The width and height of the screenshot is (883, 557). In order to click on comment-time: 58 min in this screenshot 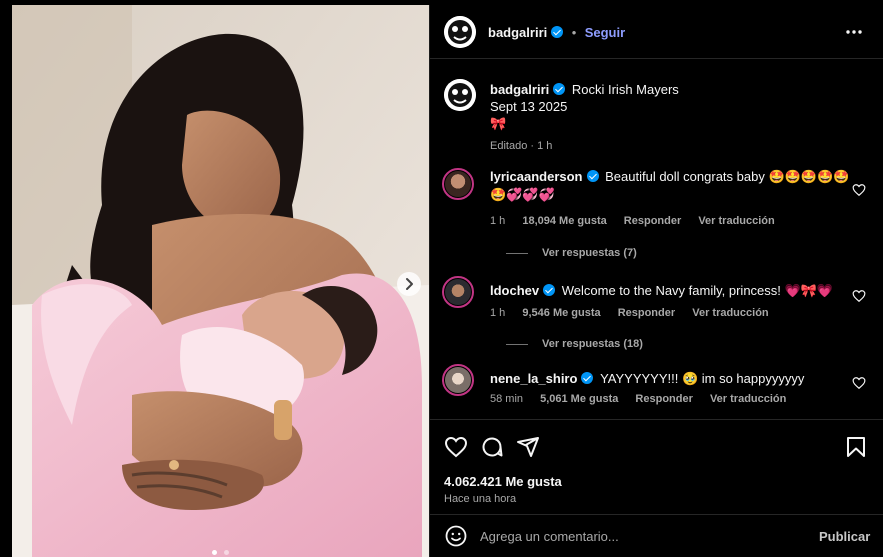, I will do `click(507, 399)`.